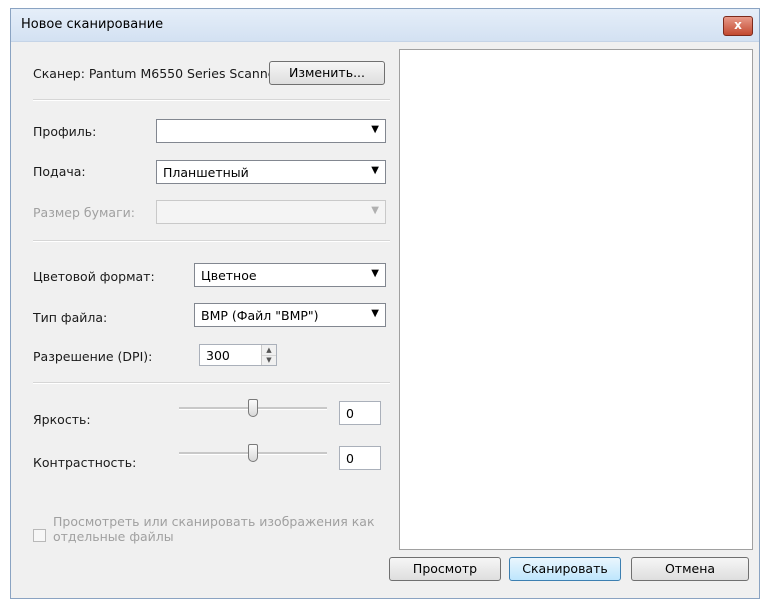 The image size is (760, 599). What do you see at coordinates (360, 458) in the screenshot?
I see `contrast-input: 0` at bounding box center [360, 458].